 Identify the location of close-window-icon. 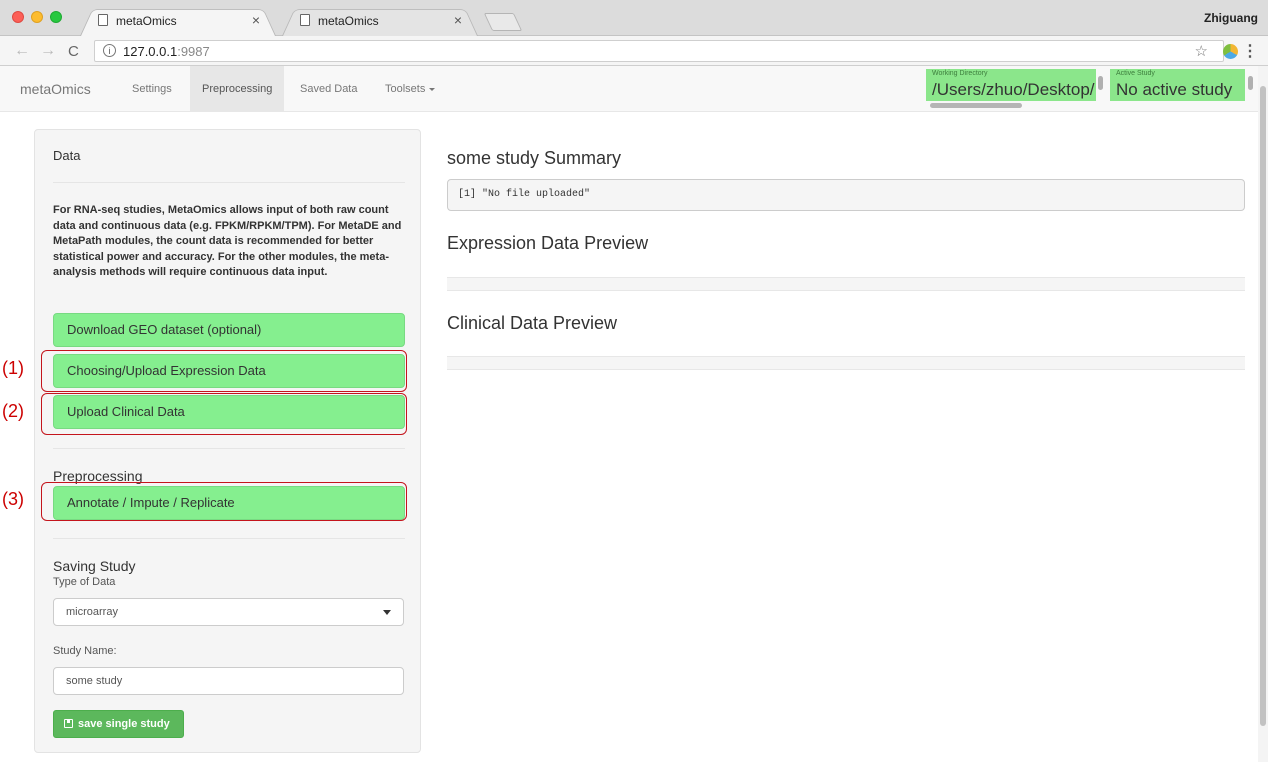
(18, 17).